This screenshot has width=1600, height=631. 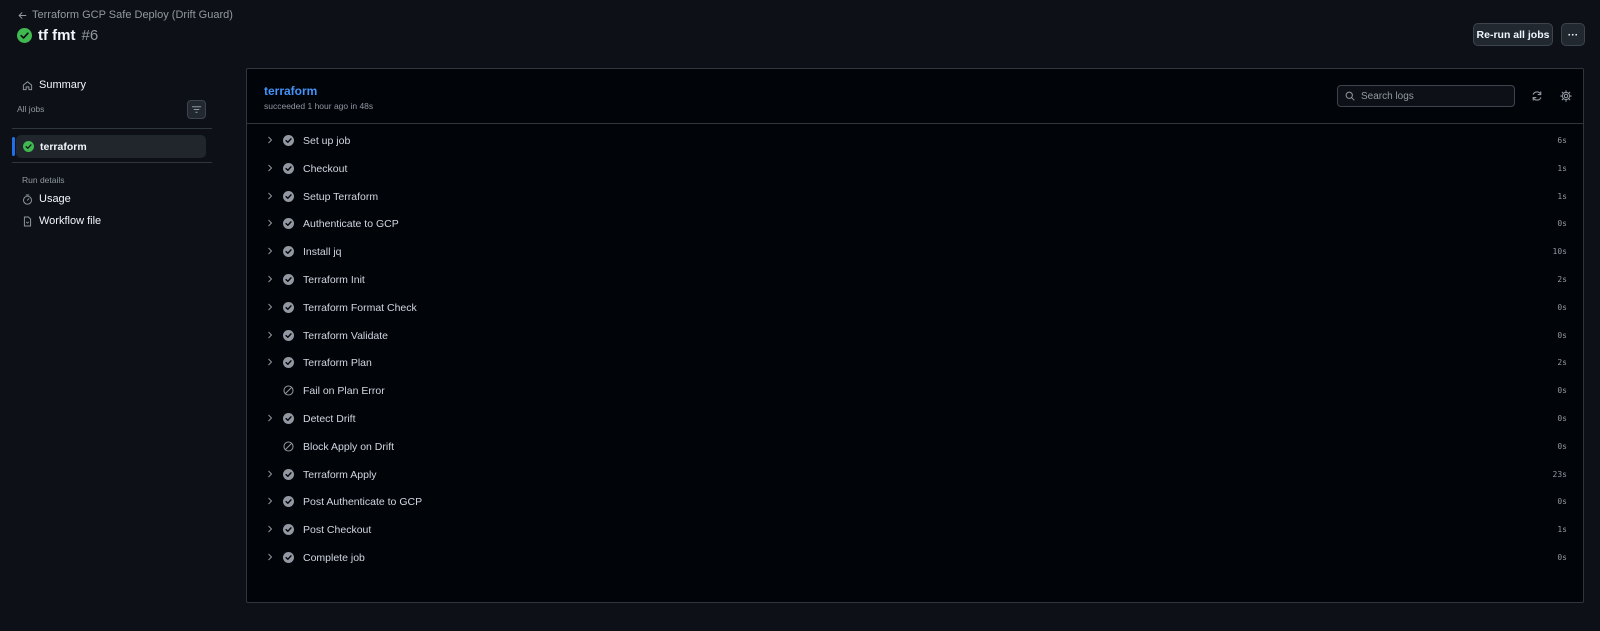 I want to click on step-label: Terraform Apply, so click(x=340, y=474).